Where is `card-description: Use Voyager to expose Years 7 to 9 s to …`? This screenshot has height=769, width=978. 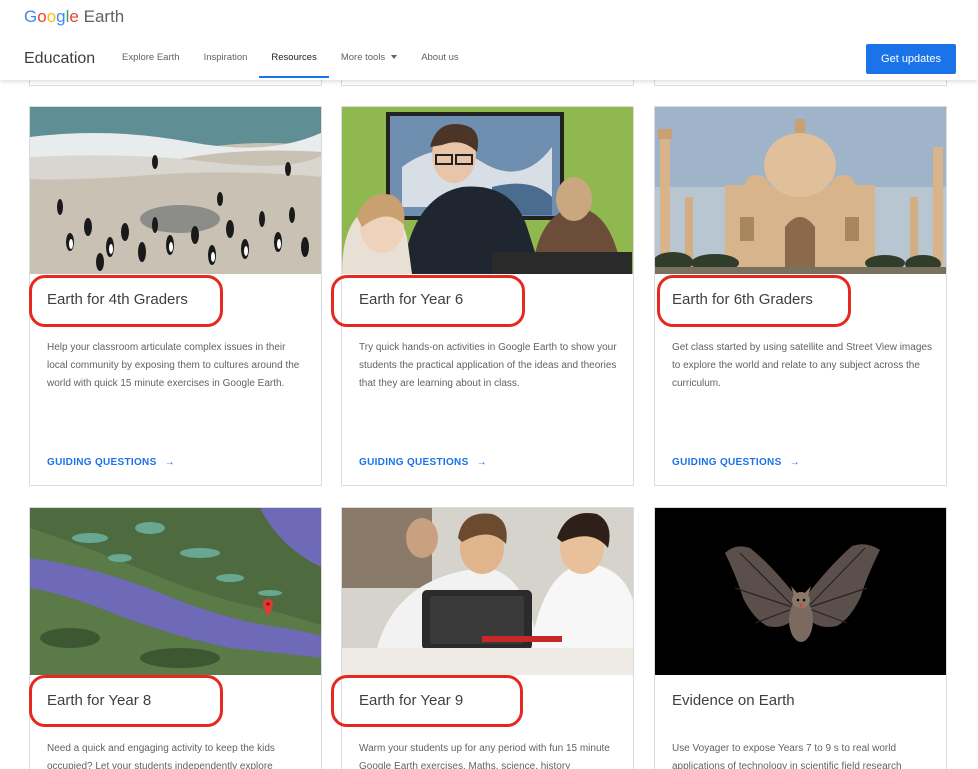
card-description: Use Voyager to expose Years 7 to 9 s to … is located at coordinates (787, 756).